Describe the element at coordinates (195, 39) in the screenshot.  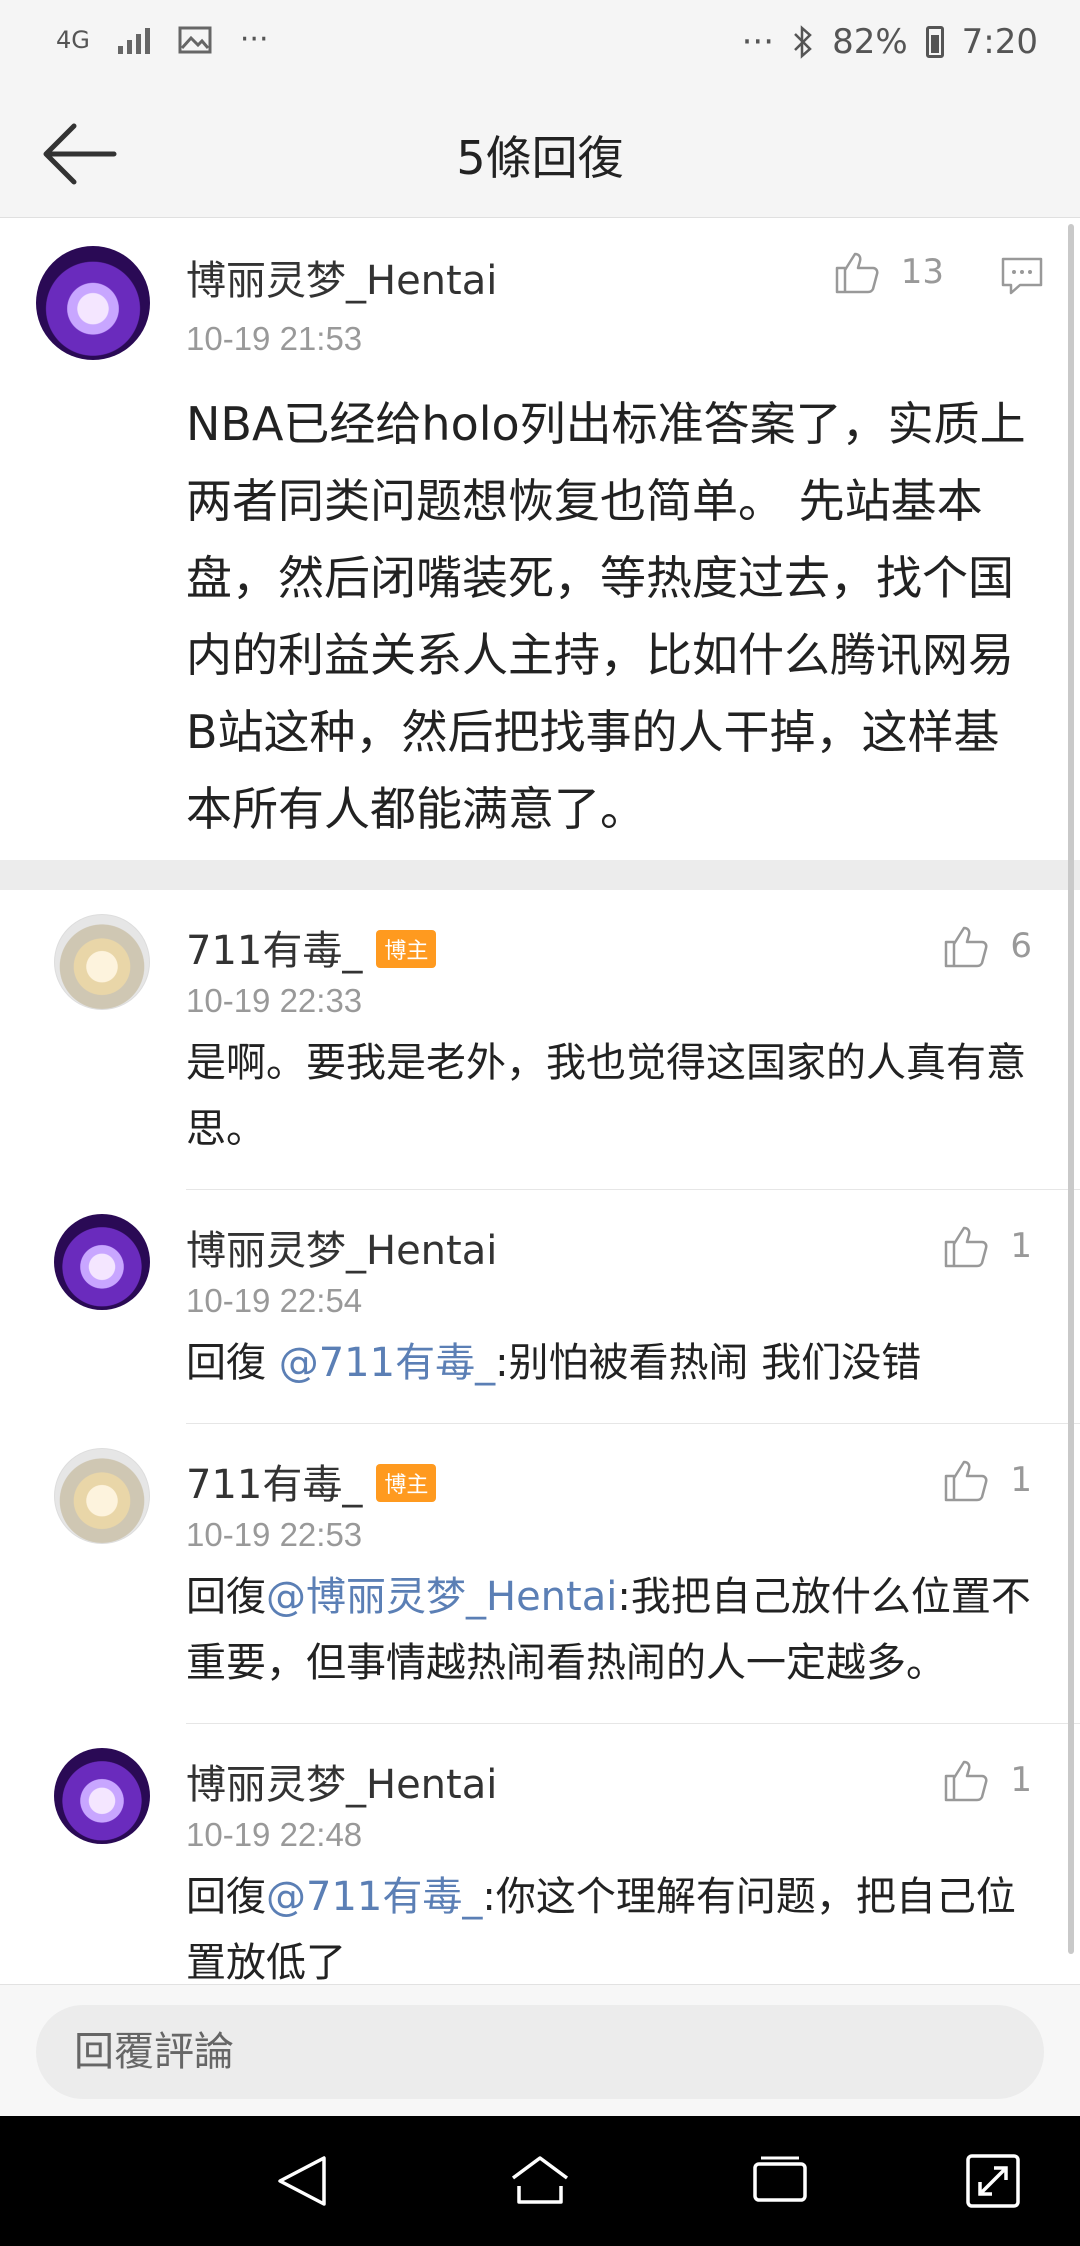
I see `image-icon` at that location.